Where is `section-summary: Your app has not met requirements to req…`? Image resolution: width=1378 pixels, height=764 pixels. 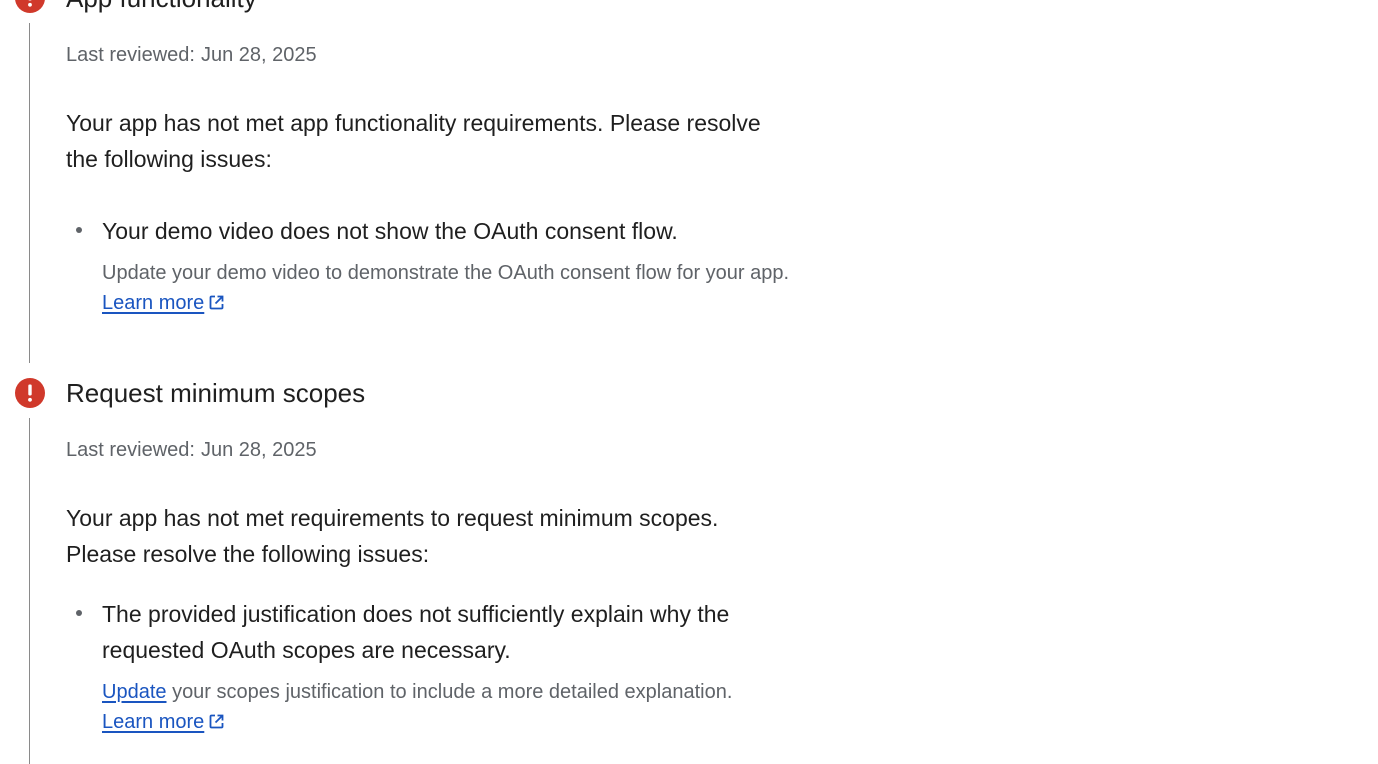 section-summary: Your app has not met requirements to req… is located at coordinates (392, 536).